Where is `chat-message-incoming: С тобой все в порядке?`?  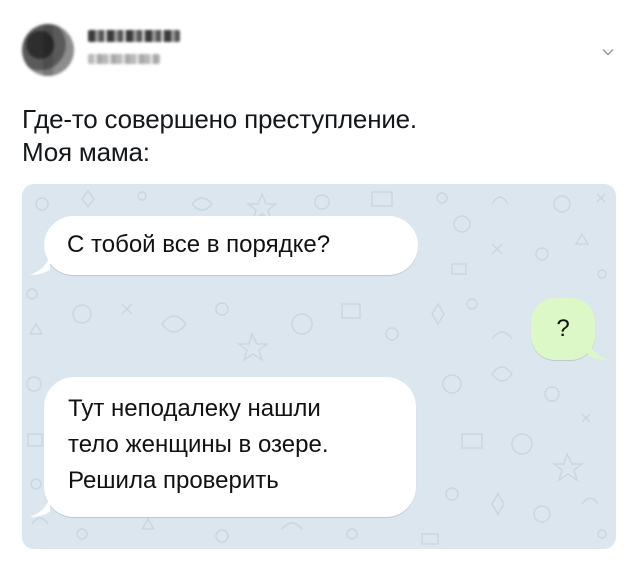 chat-message-incoming: С тобой все в порядке? is located at coordinates (231, 245).